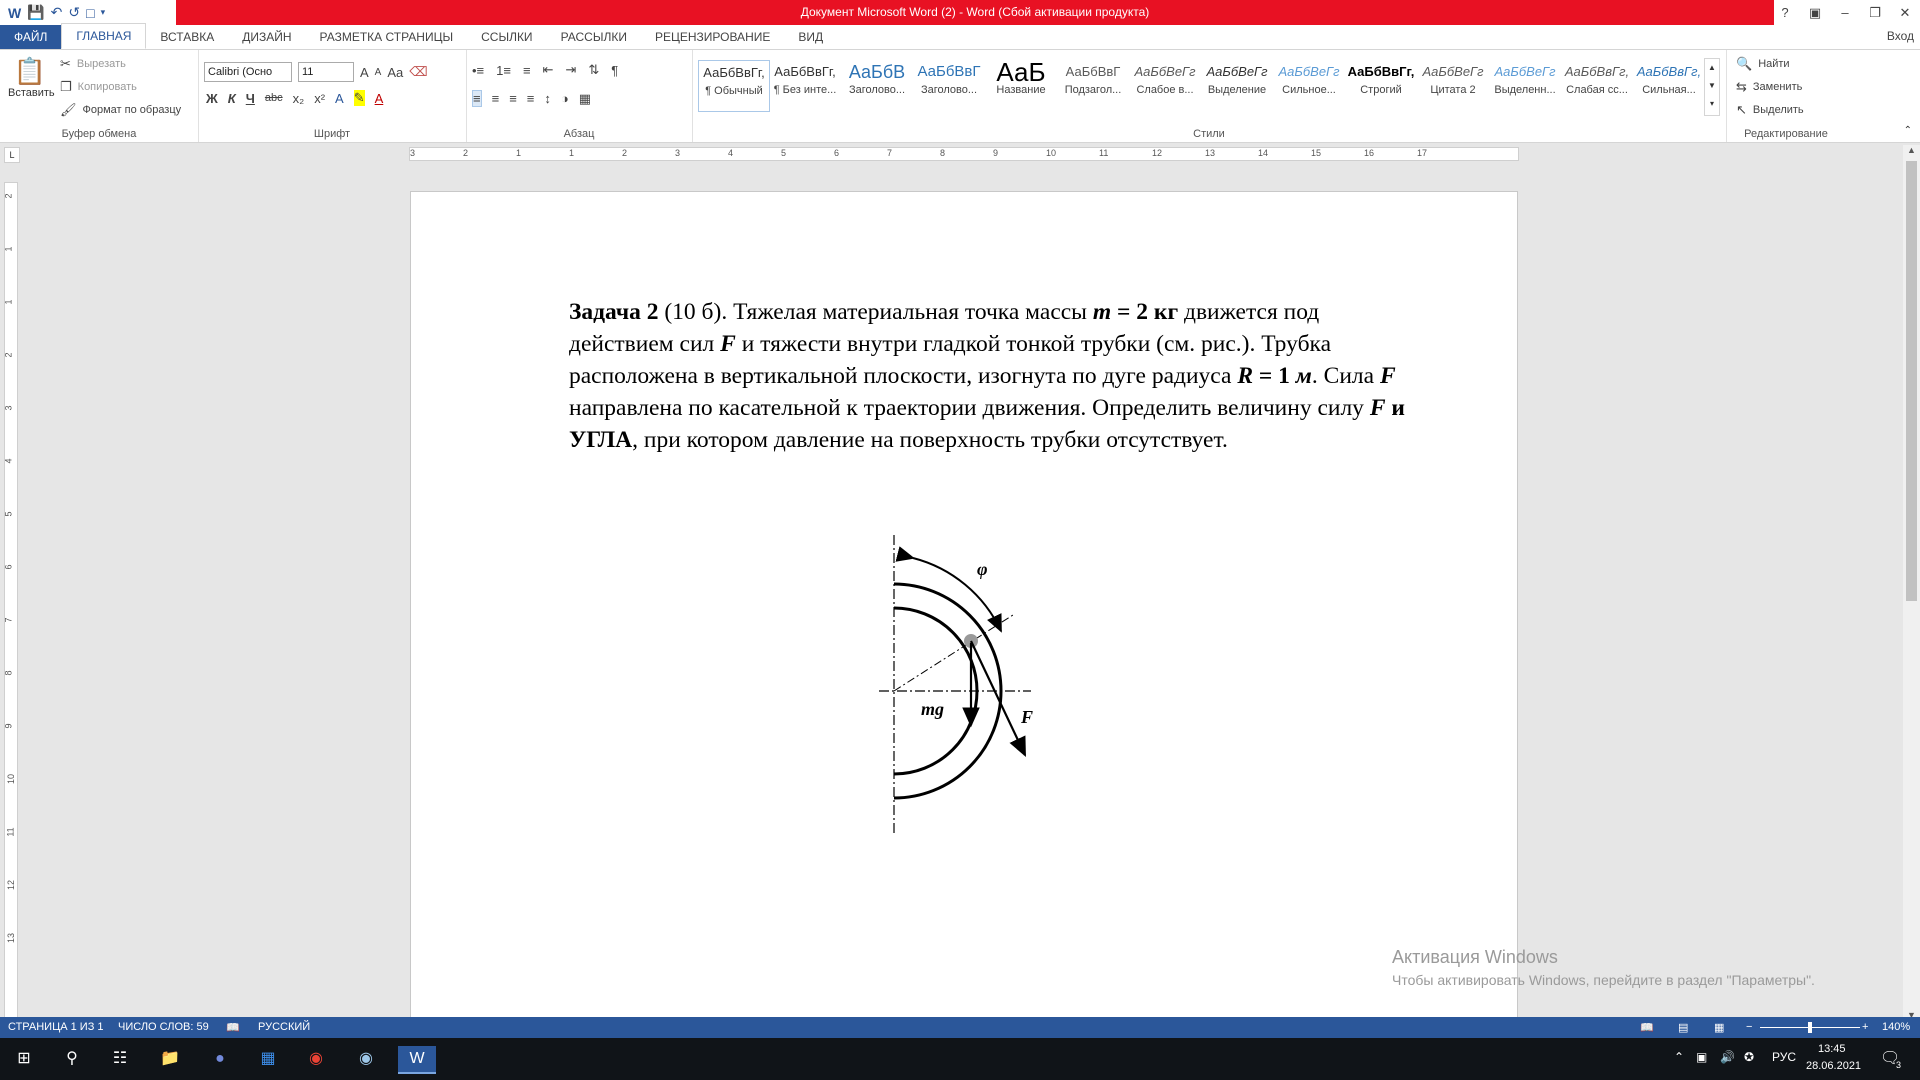 The image size is (1920, 1080). I want to click on style-item: АаБбВеГг Цитата 2, so click(1453, 85).